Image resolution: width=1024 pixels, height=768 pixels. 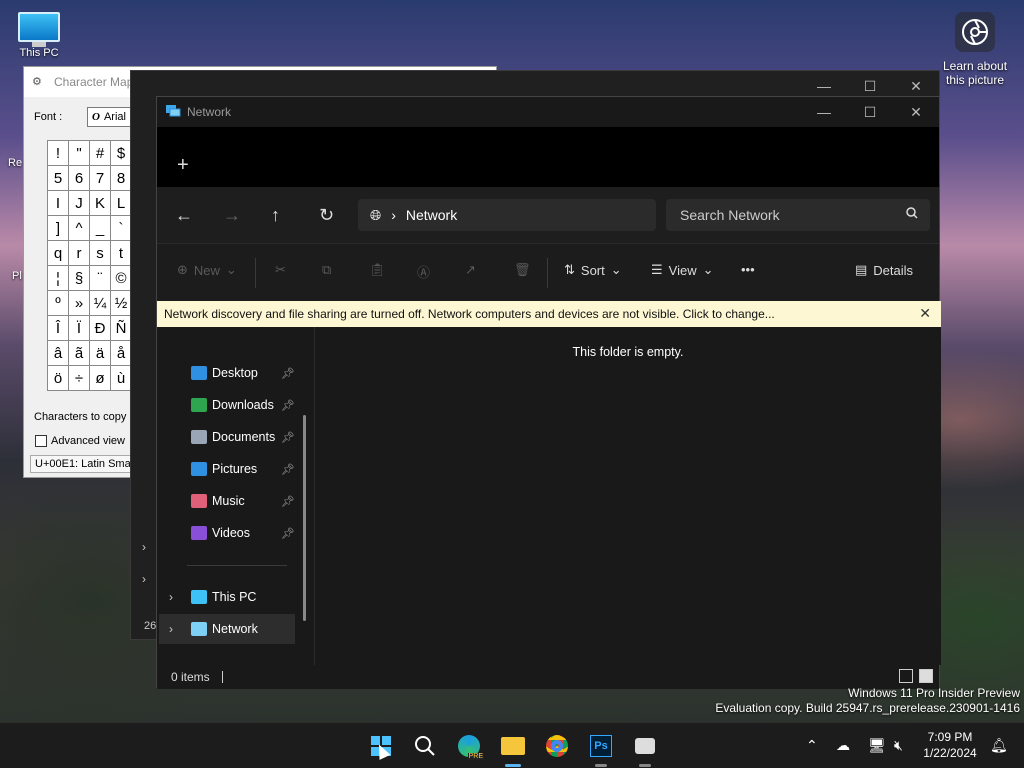 I want to click on view-button: ☰ View ⌄, so click(x=682, y=270).